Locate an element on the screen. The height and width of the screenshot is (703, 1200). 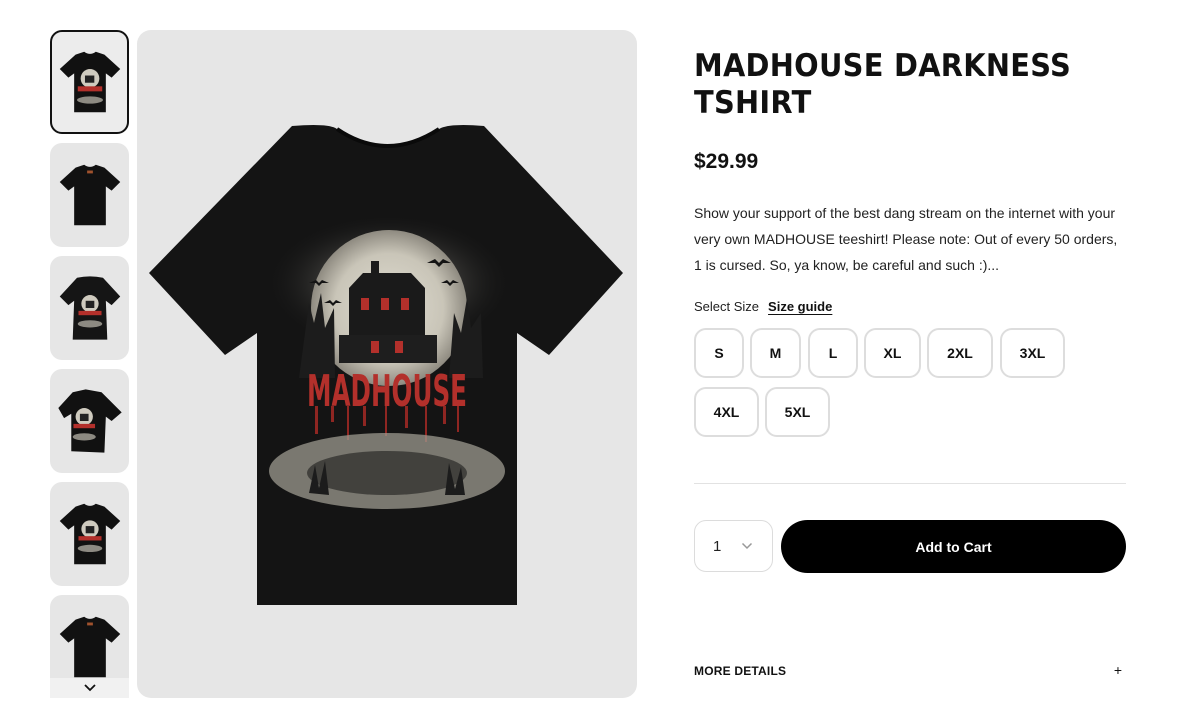
thumbnail-back-plain is located at coordinates (89, 195).